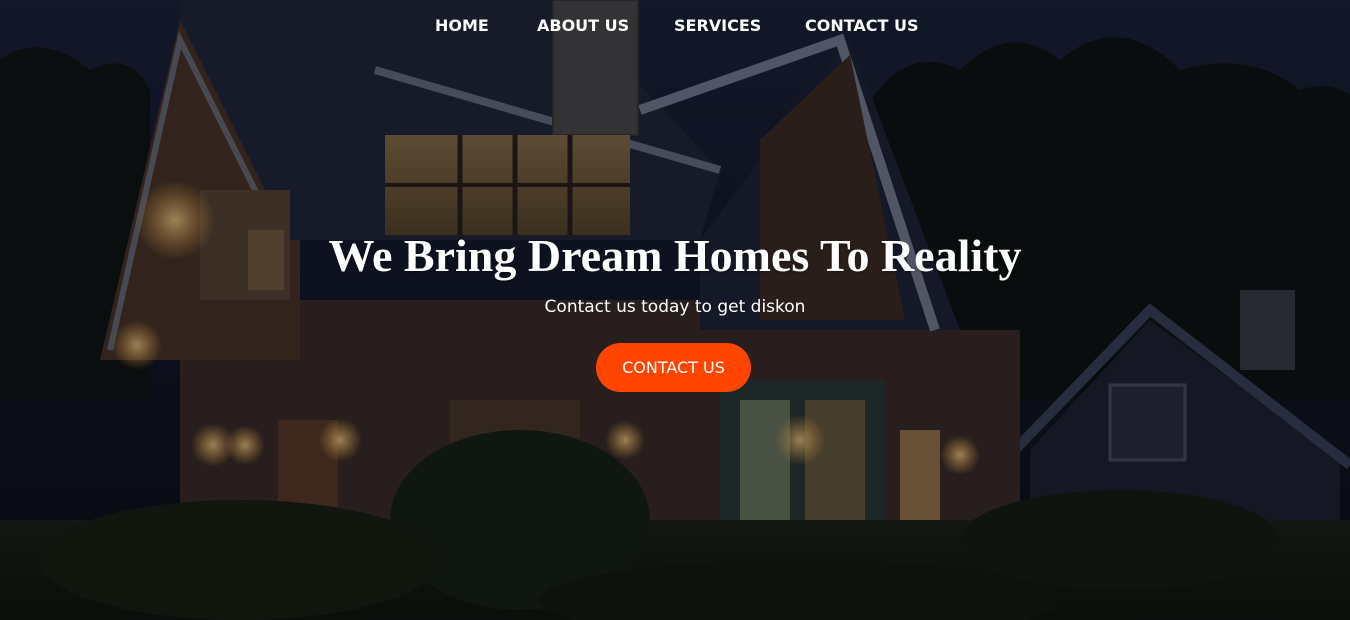 The height and width of the screenshot is (620, 1350). I want to click on nav-about-us: ABOUT US, so click(583, 26).